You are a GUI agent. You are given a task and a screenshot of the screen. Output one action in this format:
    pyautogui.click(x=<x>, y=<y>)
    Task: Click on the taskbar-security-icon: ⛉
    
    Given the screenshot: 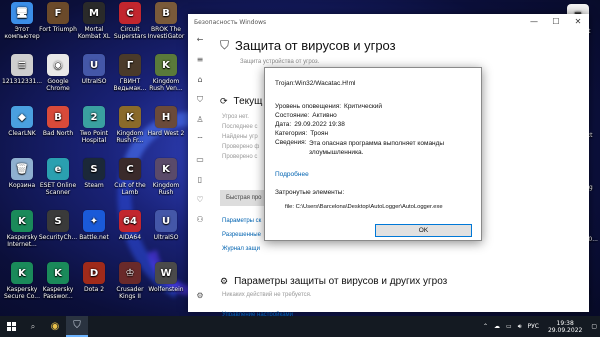 What is the action you would take?
    pyautogui.click(x=77, y=326)
    